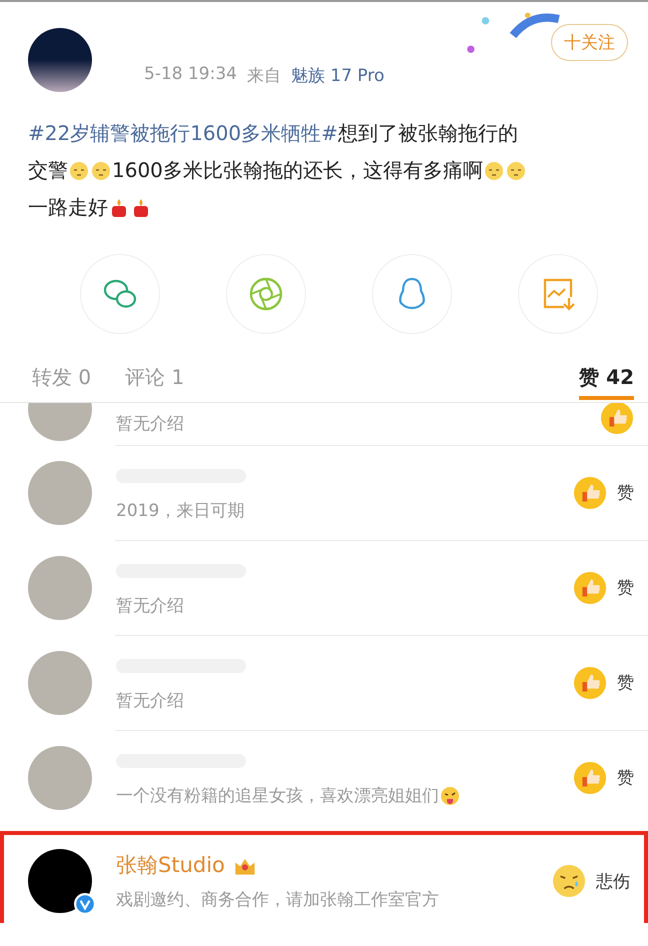  What do you see at coordinates (277, 899) in the screenshot?
I see `user-bio: 戏剧邀约、商务合作，请加张翰工作室官方` at bounding box center [277, 899].